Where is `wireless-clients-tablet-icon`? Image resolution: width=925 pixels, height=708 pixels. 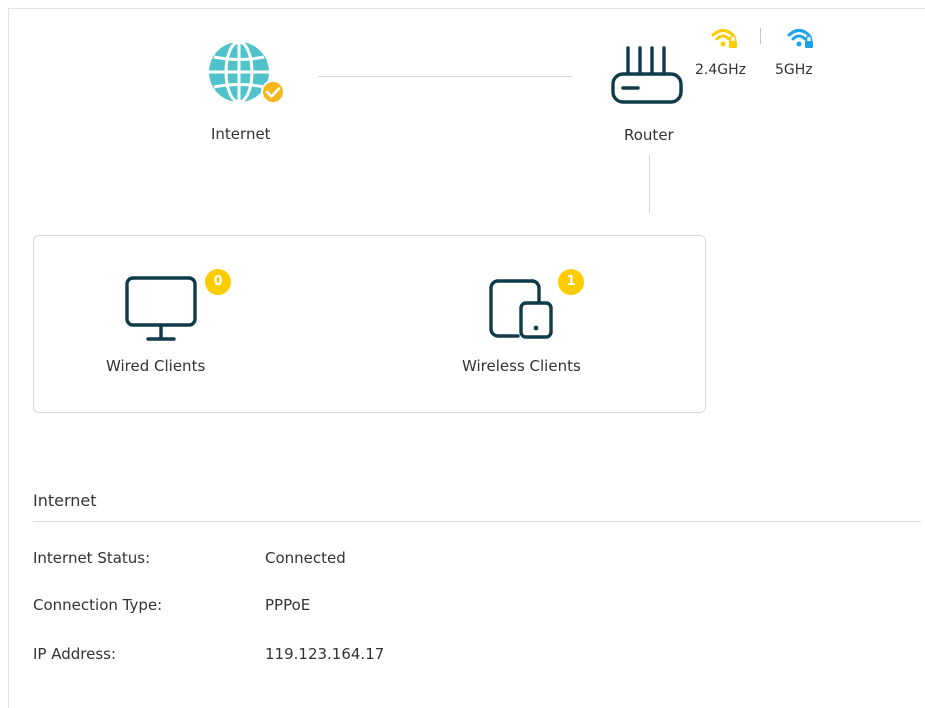
wireless-clients-tablet-icon is located at coordinates (523, 309).